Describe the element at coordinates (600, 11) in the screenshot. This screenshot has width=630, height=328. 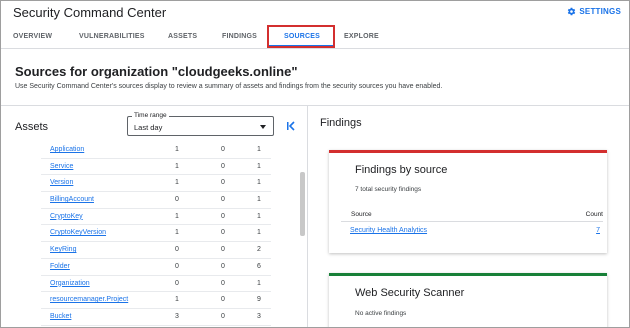
I see `settings-label: SETTINGS` at that location.